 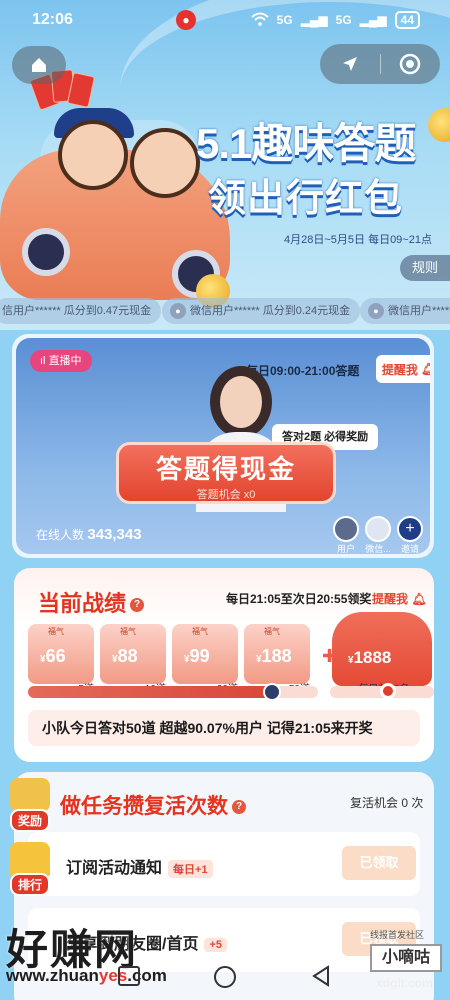 I want to click on location-button, so click(x=350, y=64).